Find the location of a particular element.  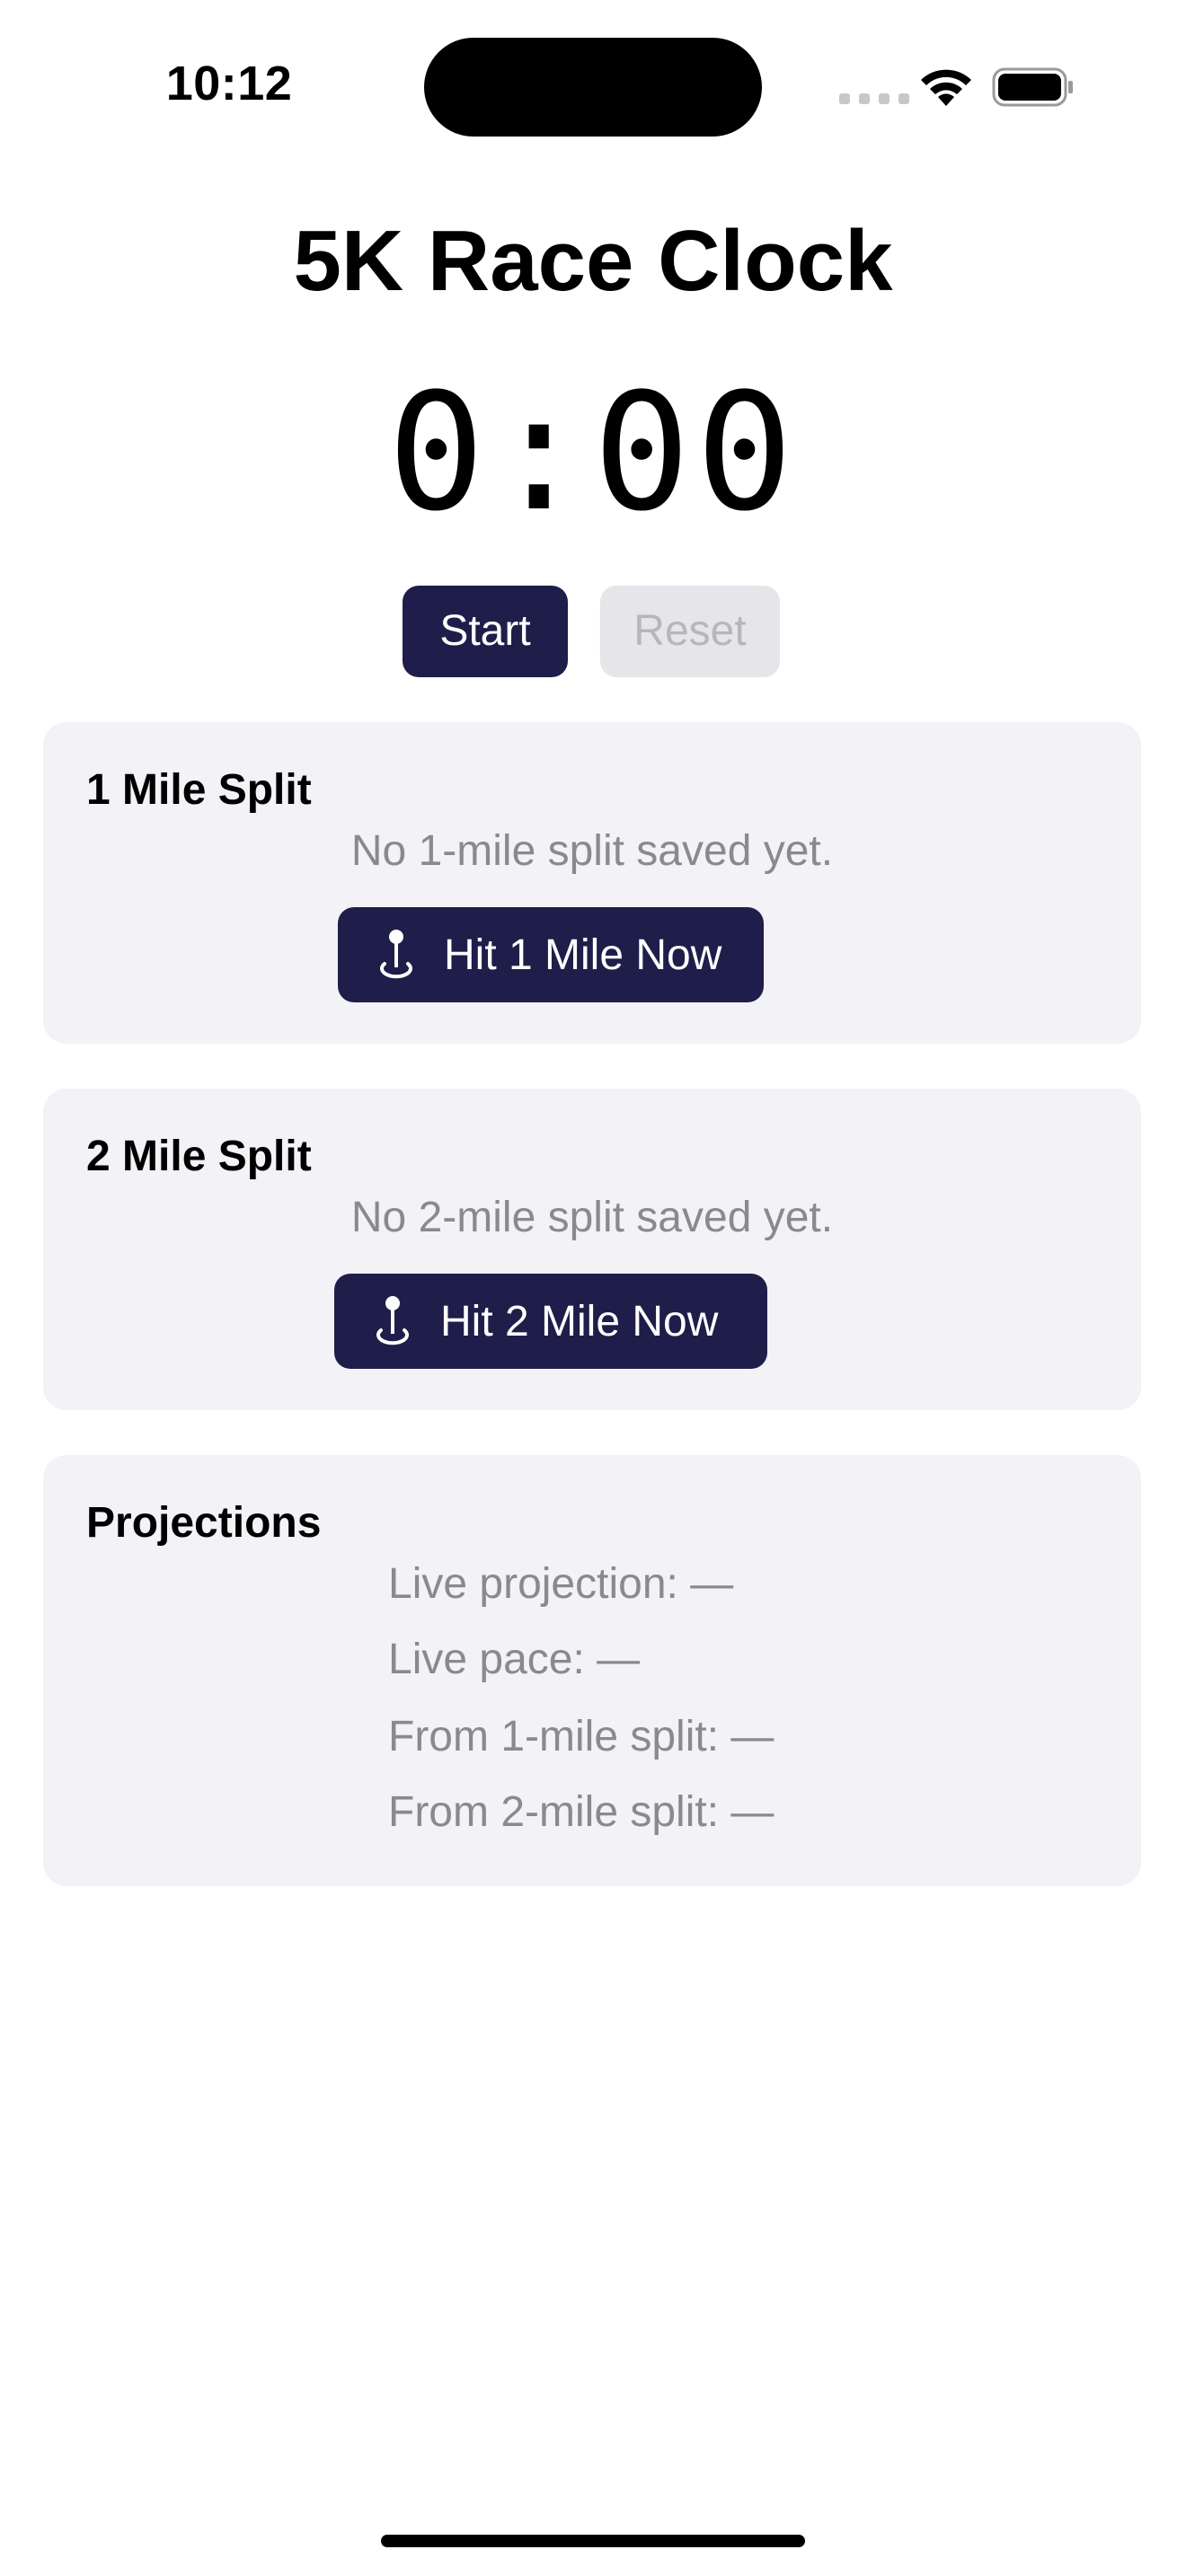

hit-1-mile-label: Hit 1 Mile Now is located at coordinates (583, 955).